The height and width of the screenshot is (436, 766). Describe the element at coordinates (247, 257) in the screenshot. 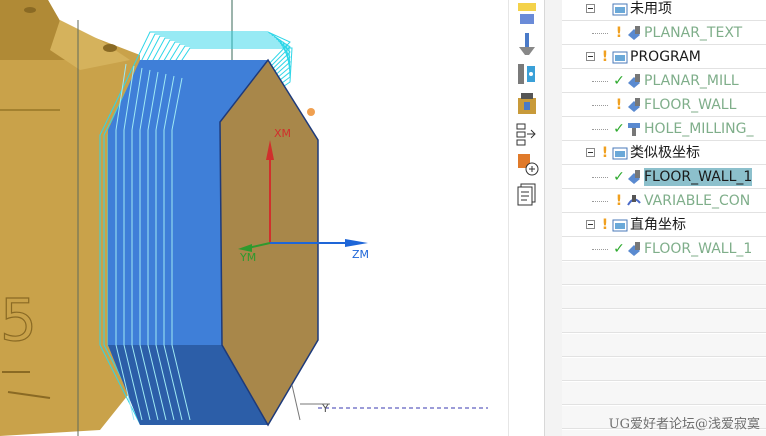

I see `y-axis-label: YM` at that location.